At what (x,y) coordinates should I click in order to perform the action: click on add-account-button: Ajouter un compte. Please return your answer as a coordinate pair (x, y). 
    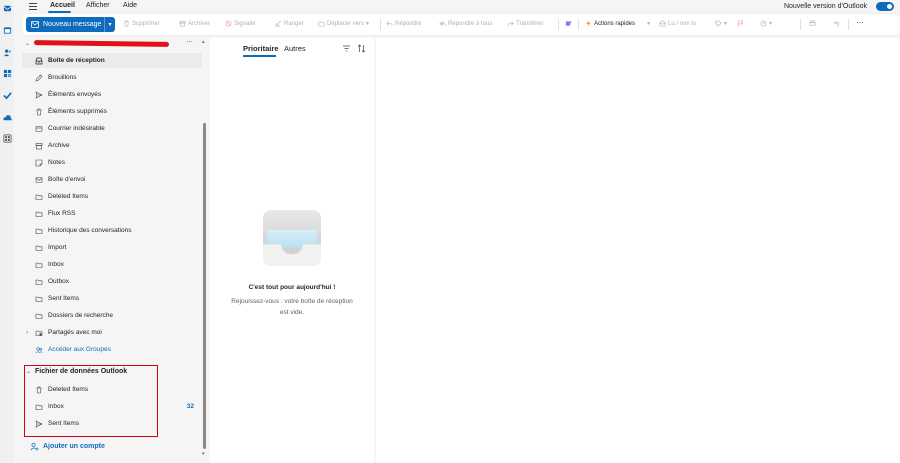
    Looking at the image, I should click on (112, 446).